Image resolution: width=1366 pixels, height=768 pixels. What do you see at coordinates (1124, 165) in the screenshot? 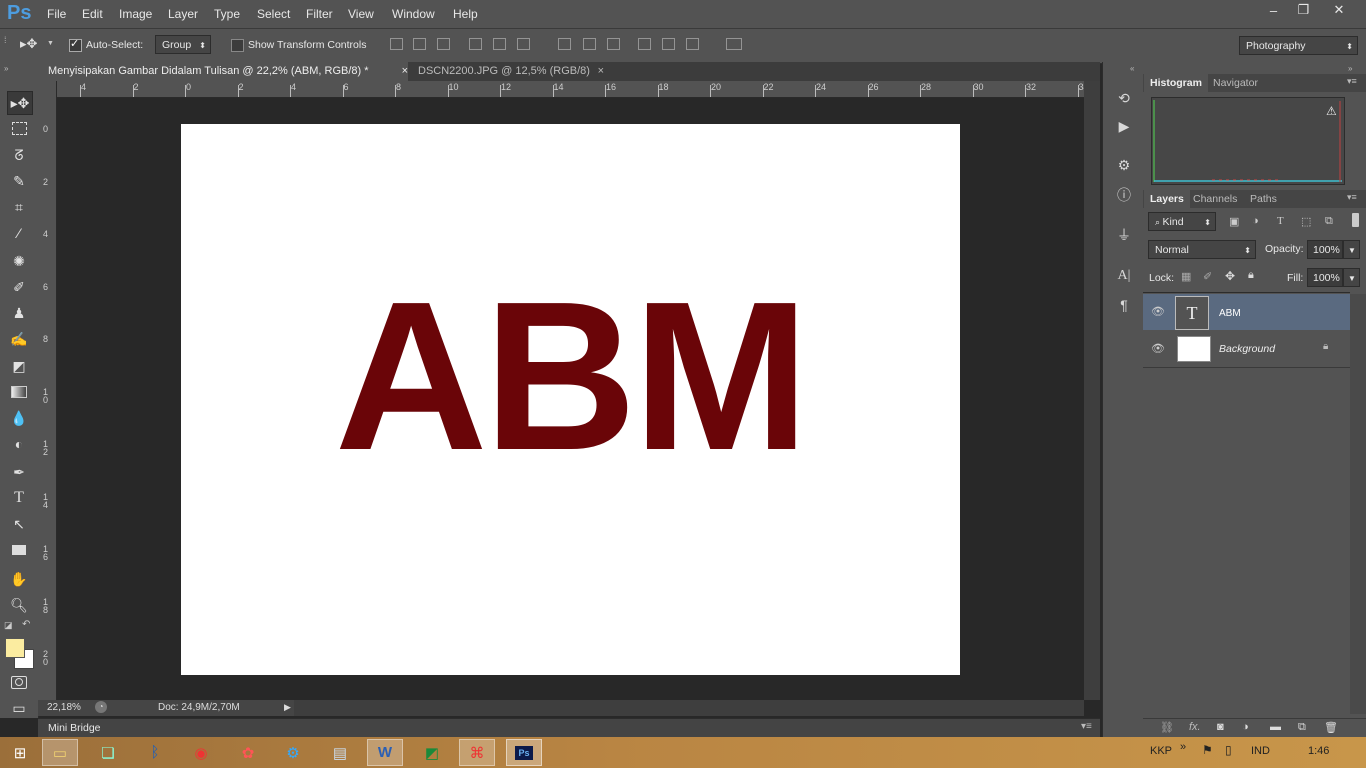
I see `properties-panel-icon: ⚙` at bounding box center [1124, 165].